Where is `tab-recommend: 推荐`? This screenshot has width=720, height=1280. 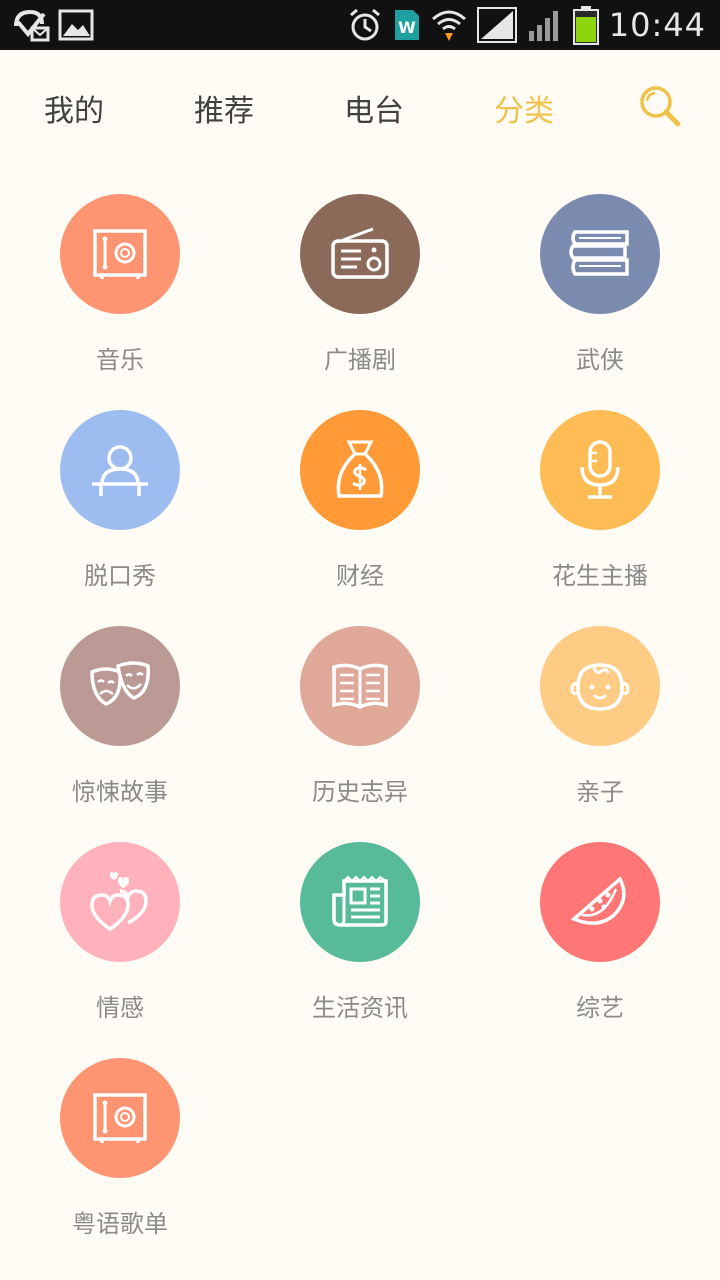 tab-recommend: 推荐 is located at coordinates (224, 108).